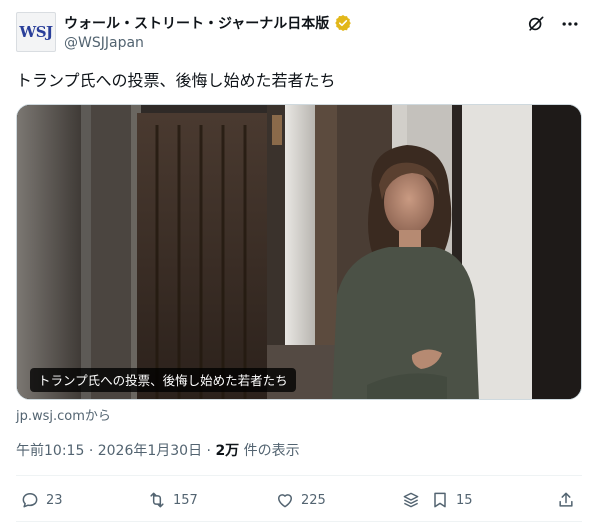  I want to click on bookmark-icon, so click(440, 500).